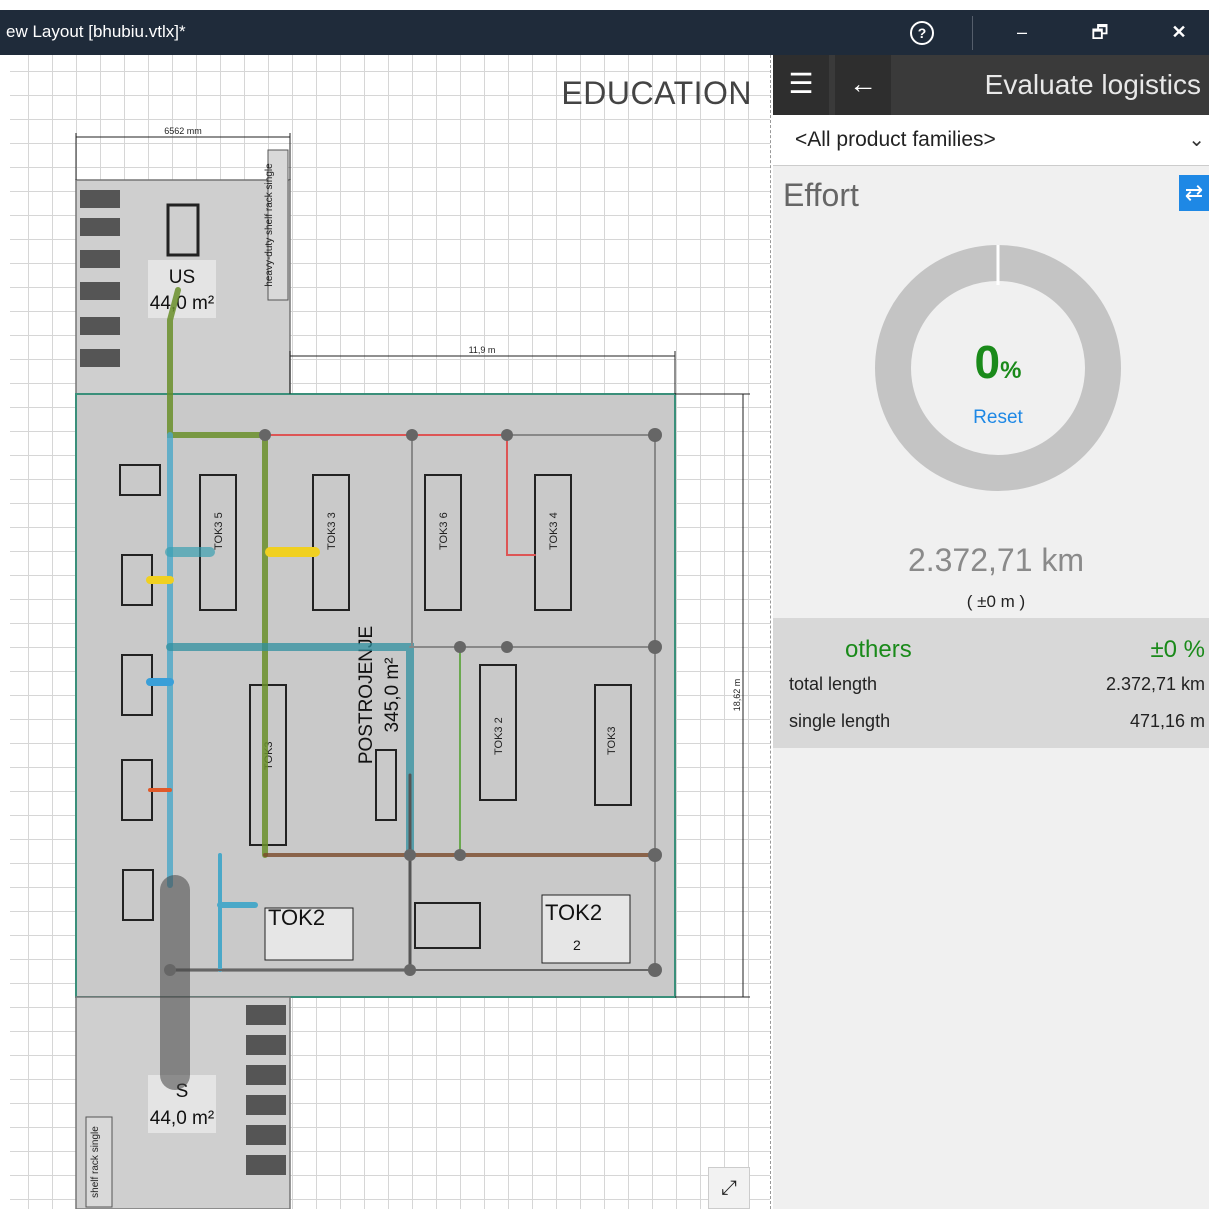 This screenshot has width=1209, height=1209. I want to click on expand-icon: ⤢, so click(729, 1188).